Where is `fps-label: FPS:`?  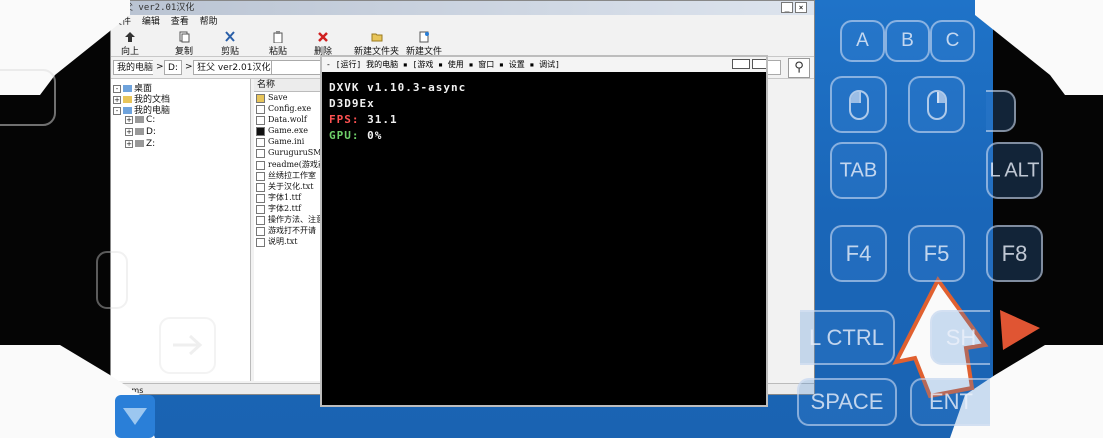 fps-label: FPS: is located at coordinates (344, 119).